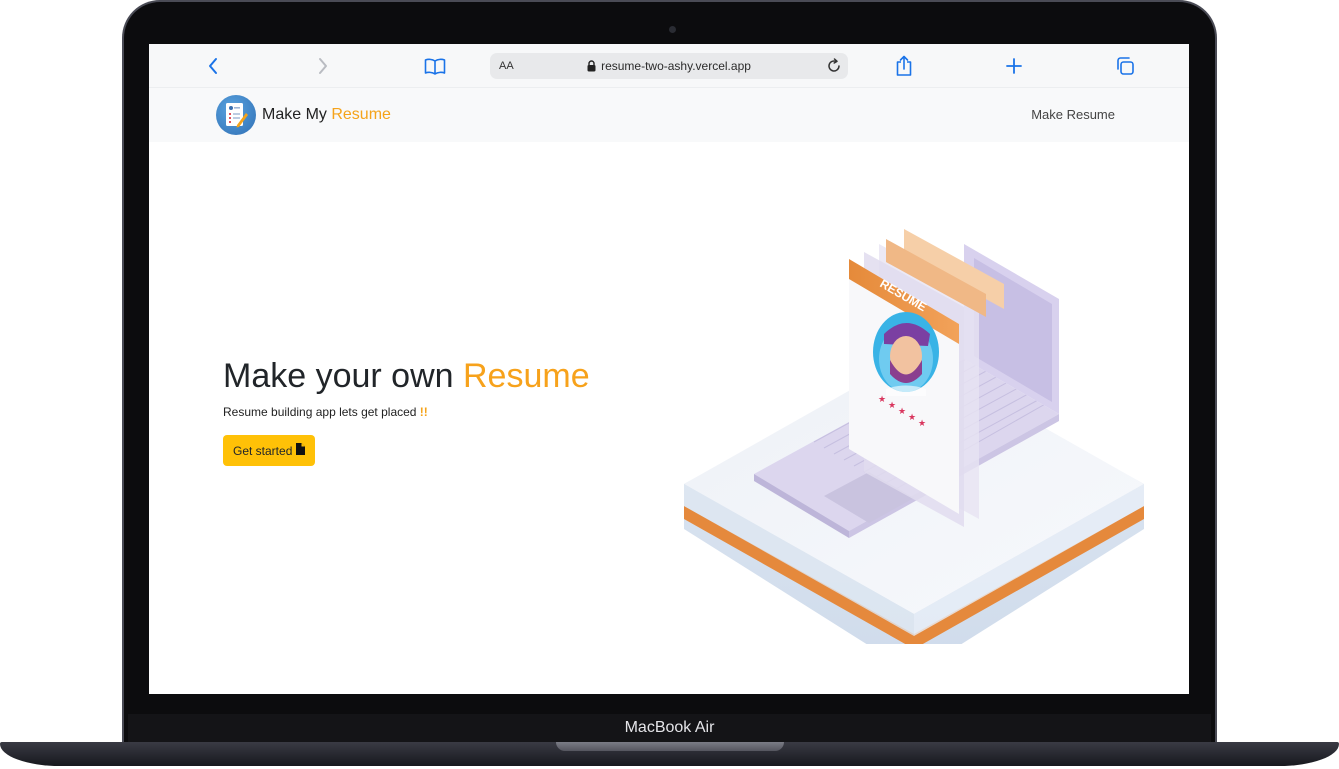 This screenshot has height=769, width=1339. What do you see at coordinates (213, 66) in the screenshot?
I see `chevron-left-icon` at bounding box center [213, 66].